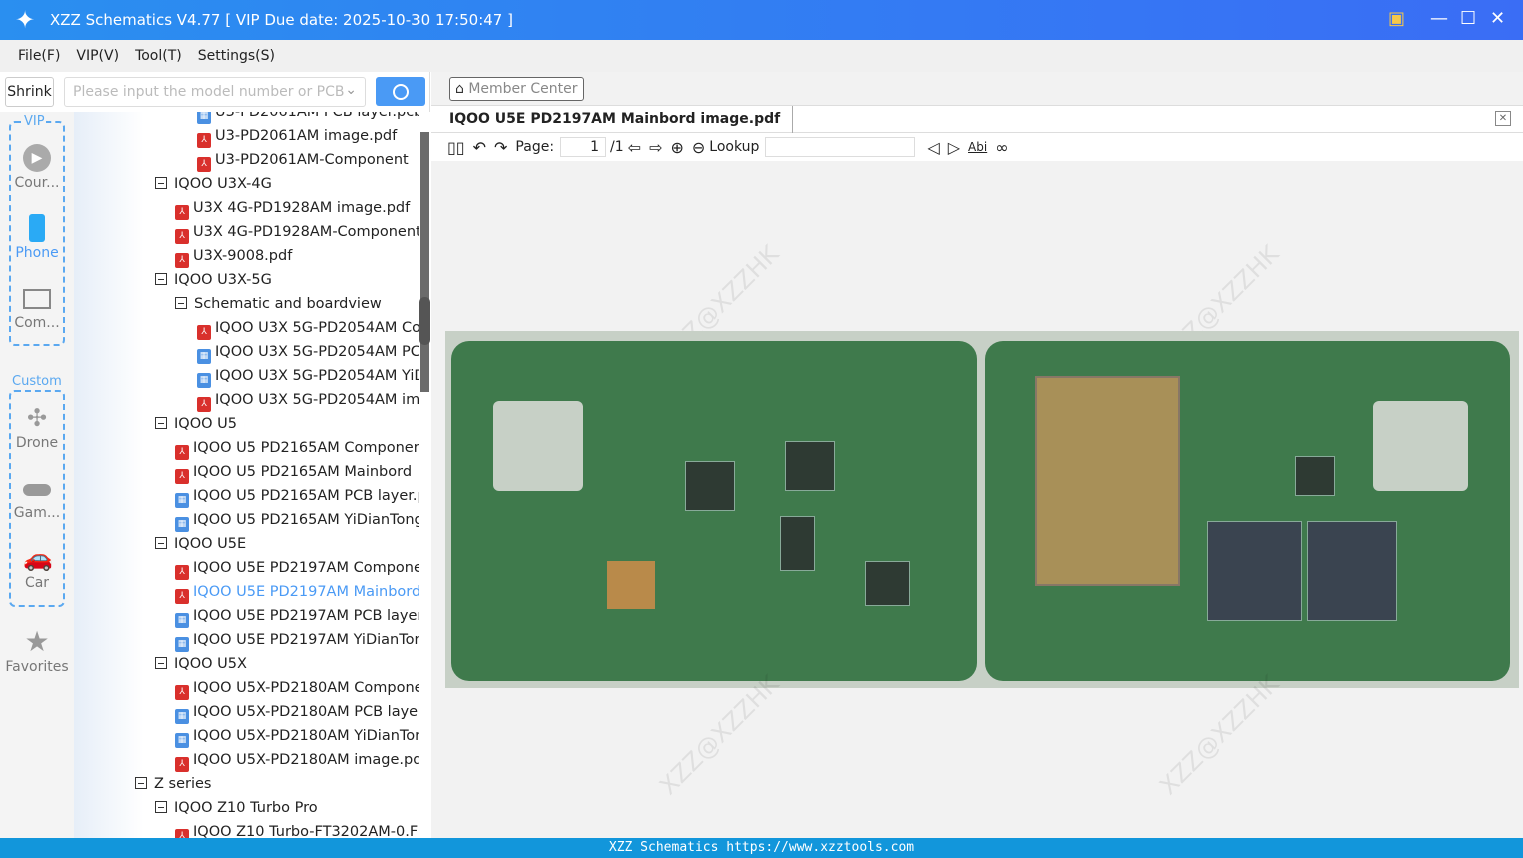 This screenshot has height=858, width=1523. What do you see at coordinates (424, 262) in the screenshot?
I see `scrollbar-track` at bounding box center [424, 262].